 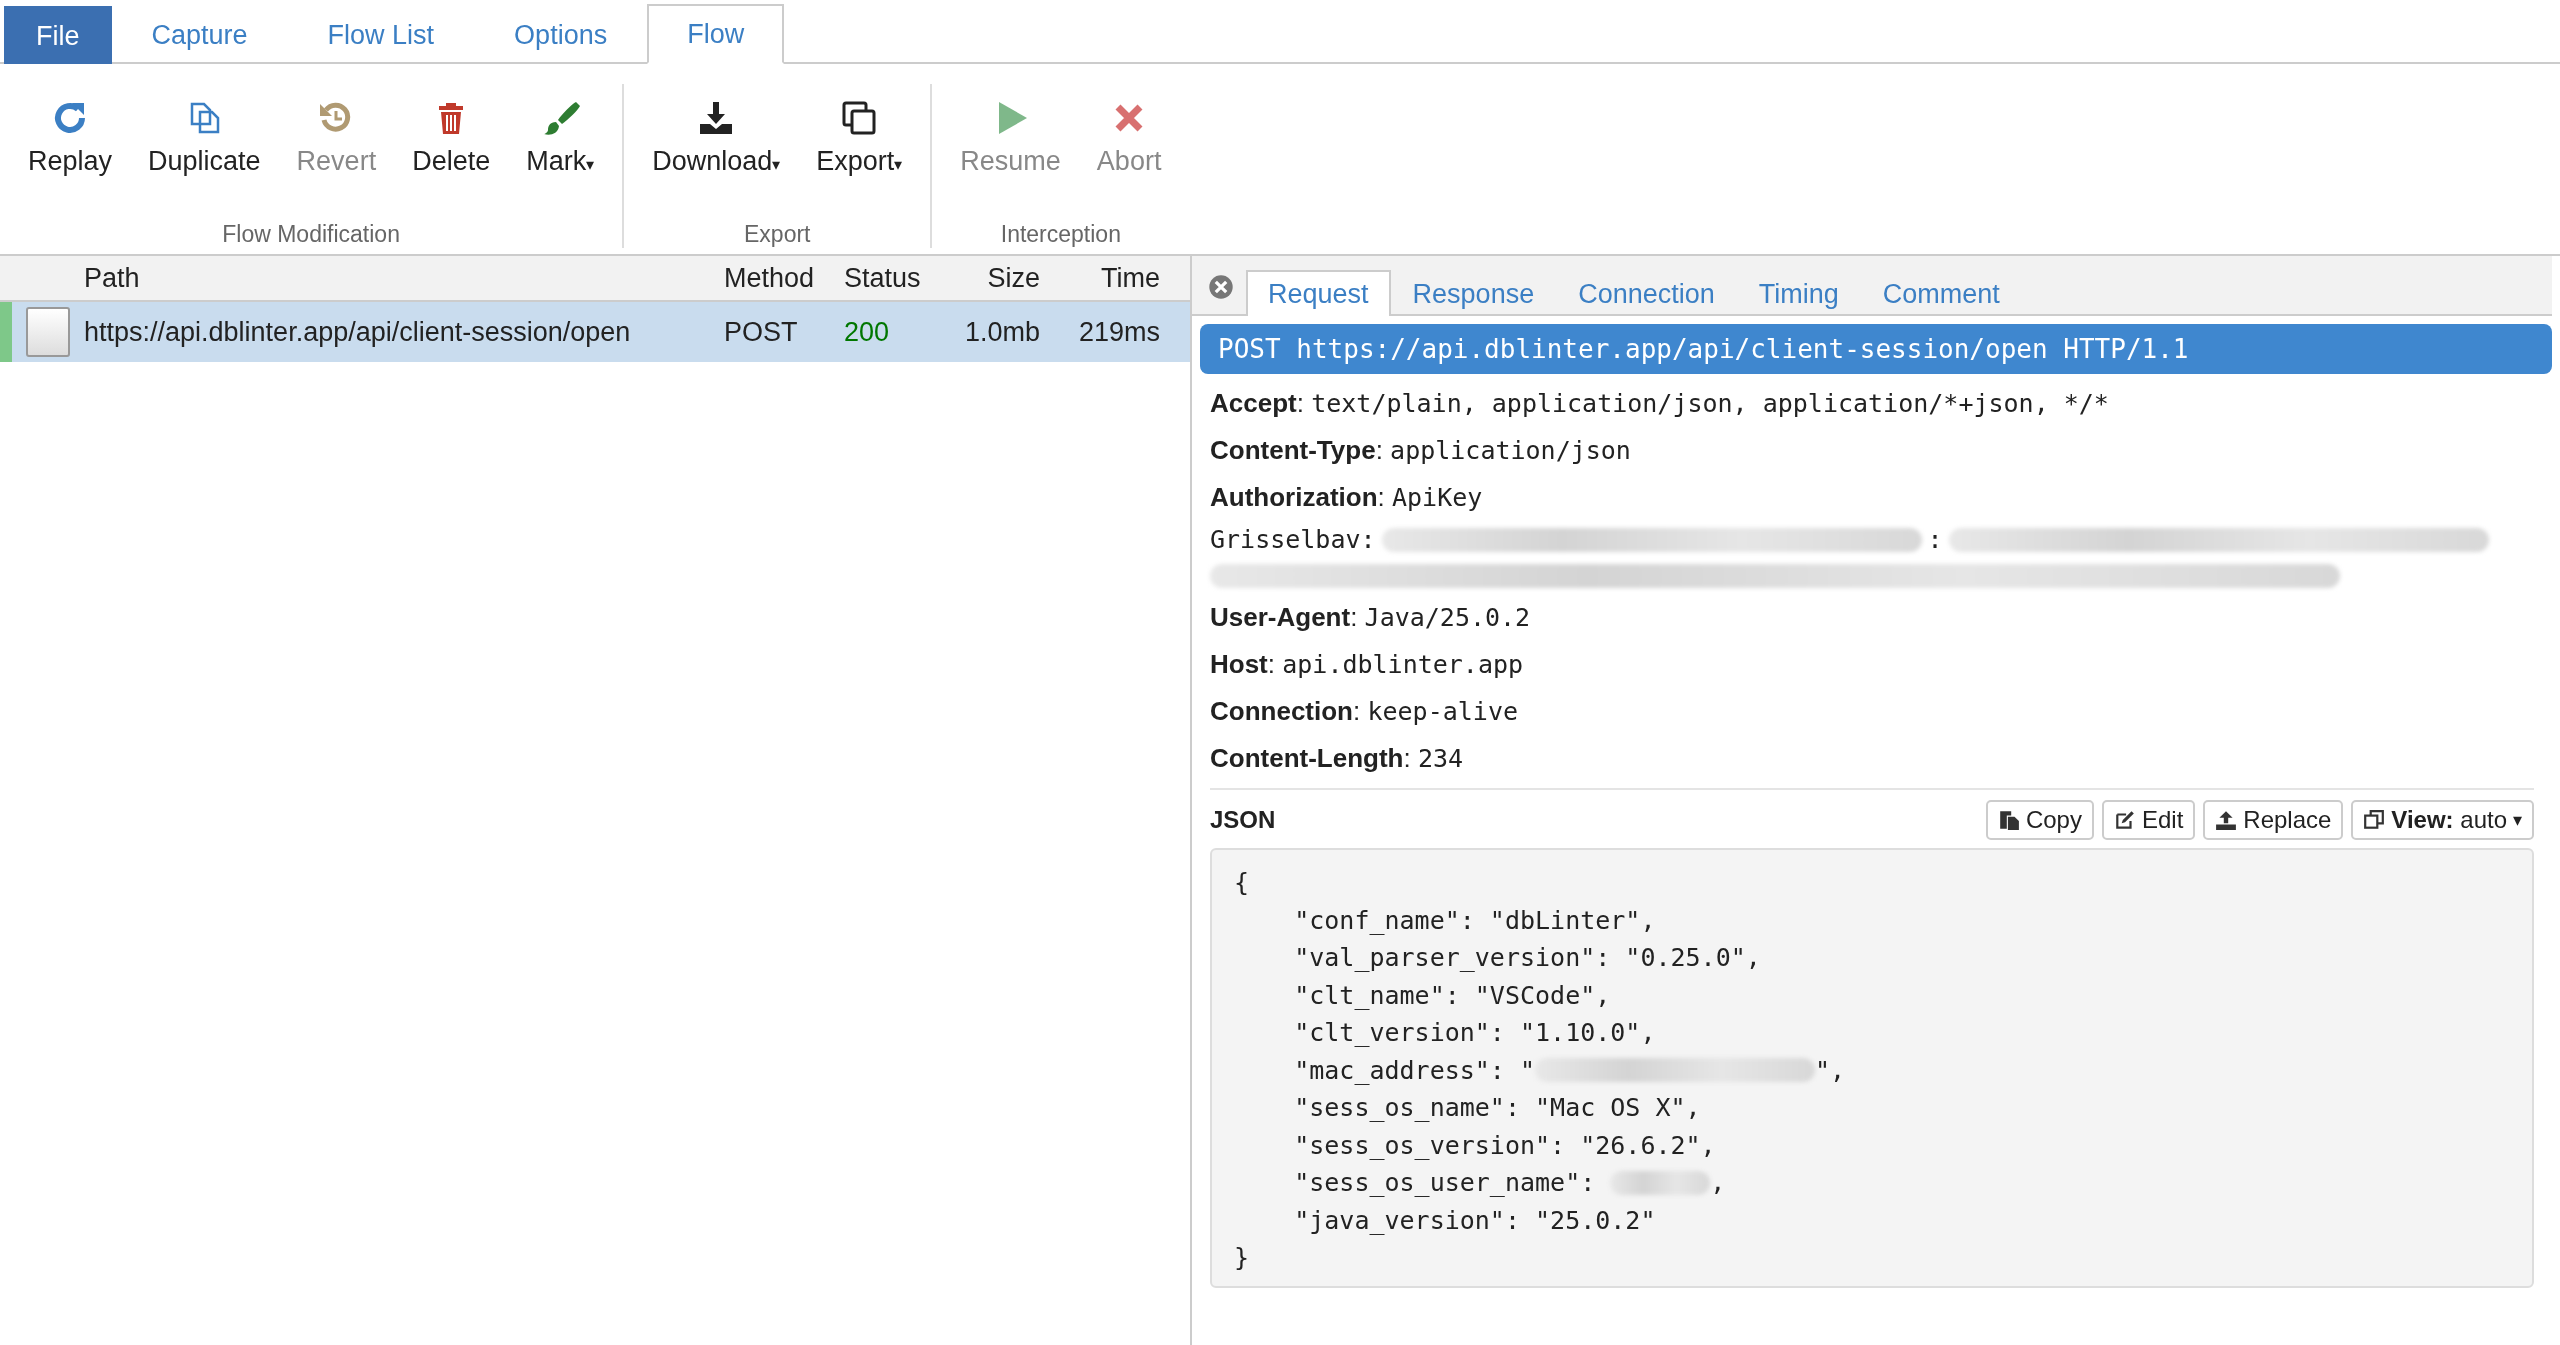 What do you see at coordinates (1646, 293) in the screenshot?
I see `detail-tab: Connection` at bounding box center [1646, 293].